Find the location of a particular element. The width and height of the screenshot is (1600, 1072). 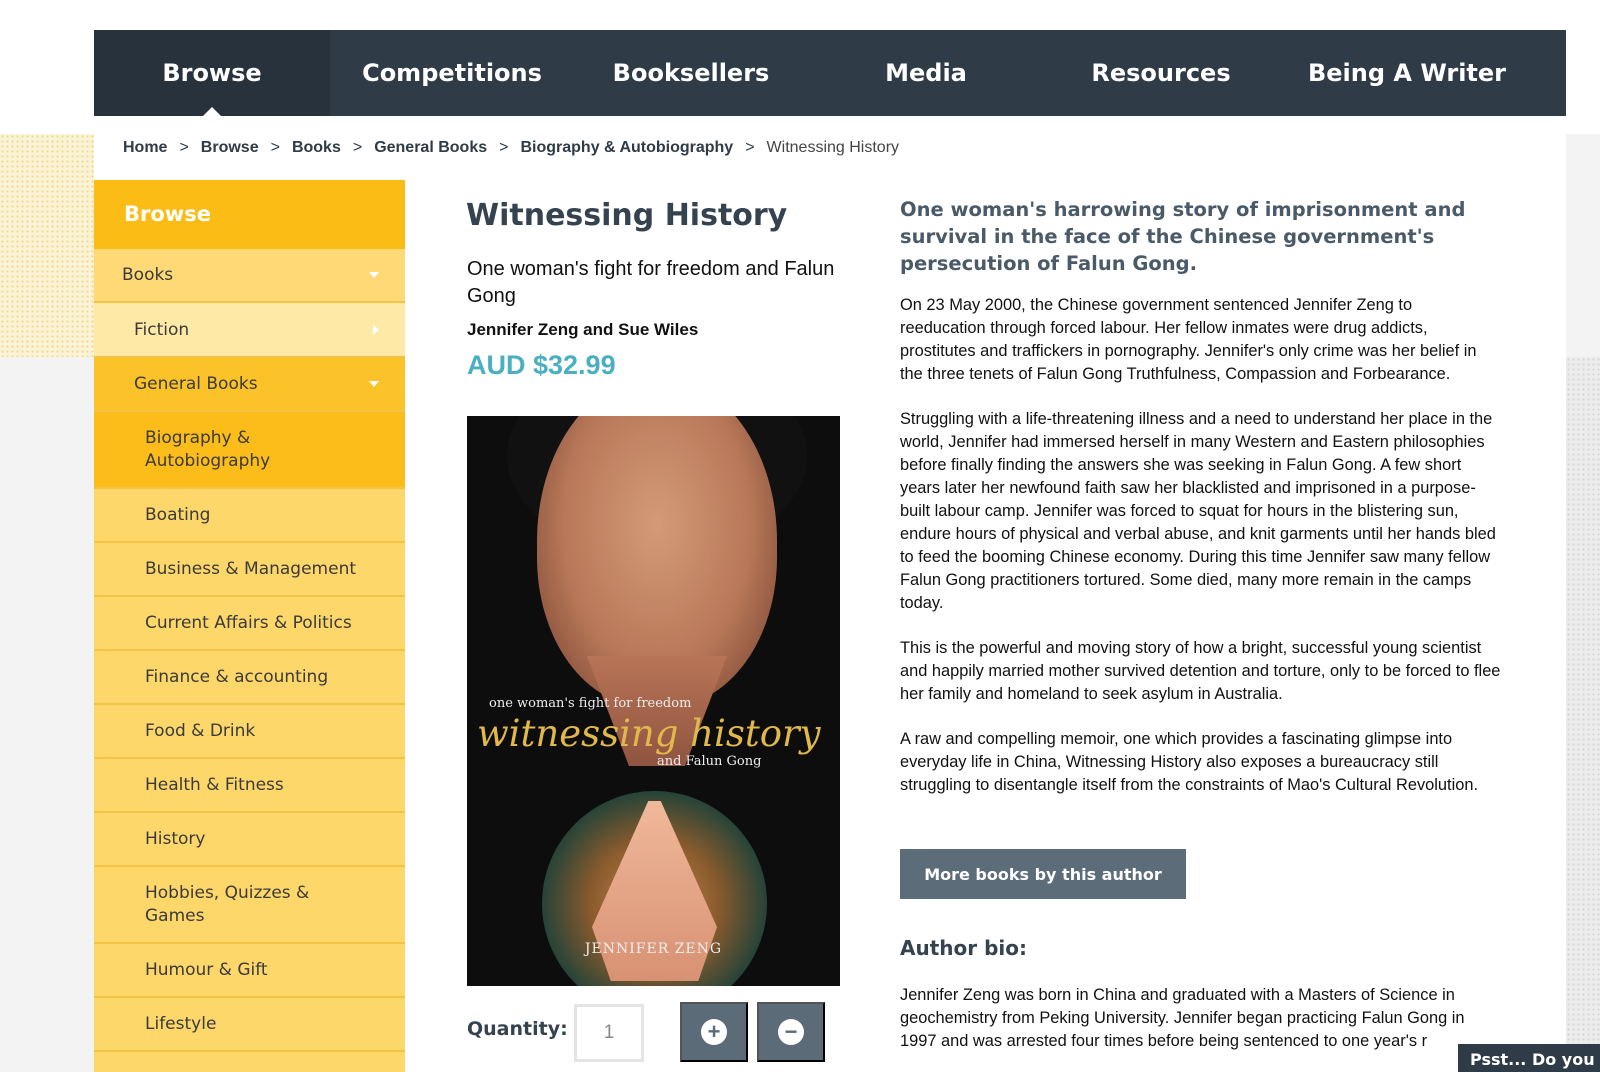

breadcrumb-books: Books is located at coordinates (316, 148).